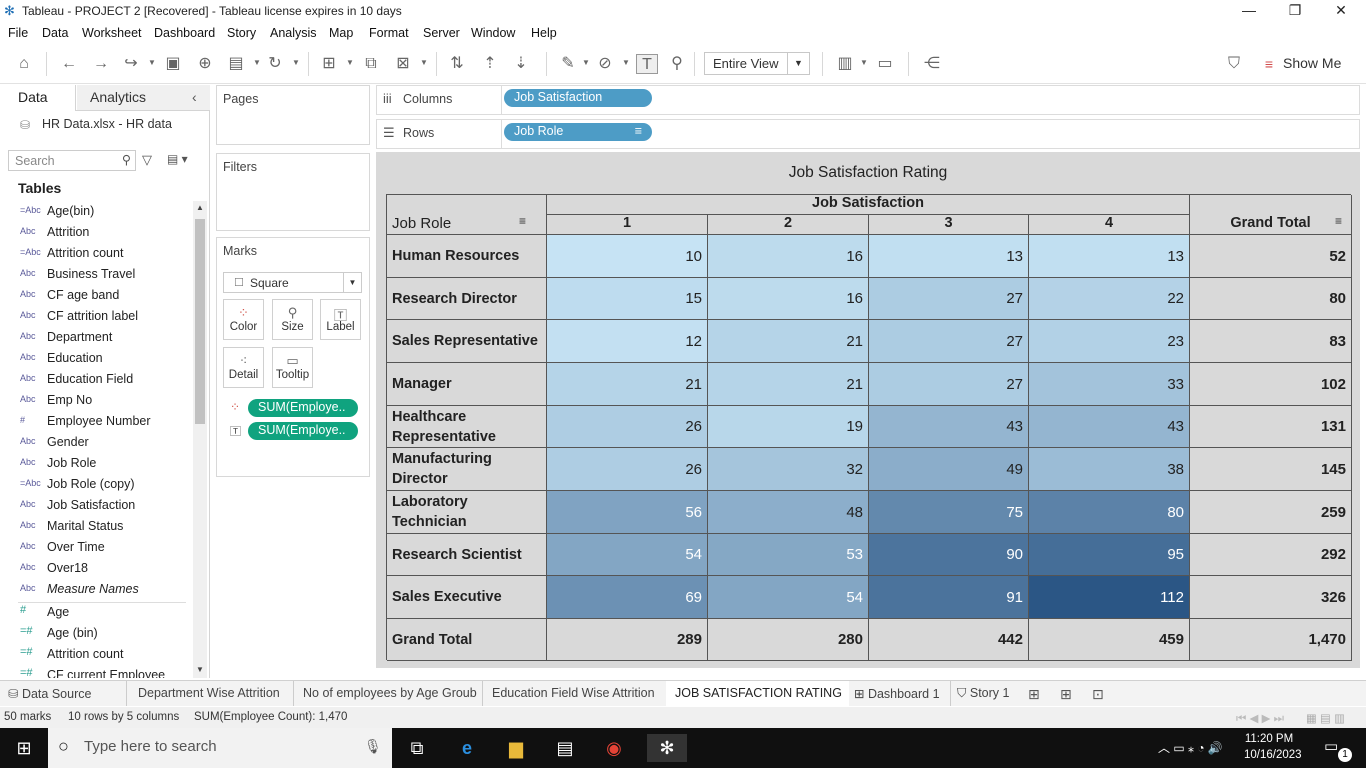 Image resolution: width=1366 pixels, height=768 pixels. I want to click on minimize-button: —, so click(1249, 12).